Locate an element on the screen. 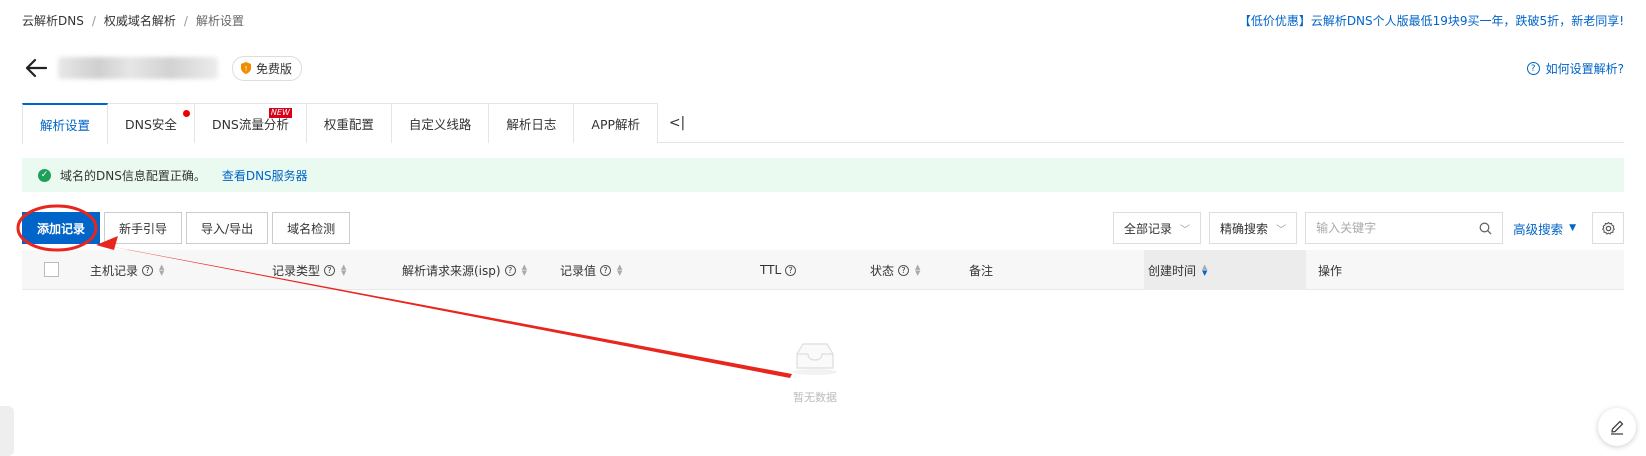 The width and height of the screenshot is (1646, 456). empty-state-text: 暂无数据 is located at coordinates (815, 397).